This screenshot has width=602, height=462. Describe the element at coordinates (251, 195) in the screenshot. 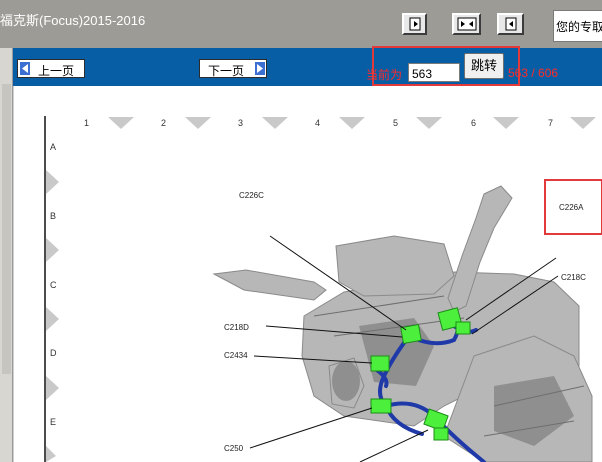

I see `connector-label-c226c: C226C` at that location.